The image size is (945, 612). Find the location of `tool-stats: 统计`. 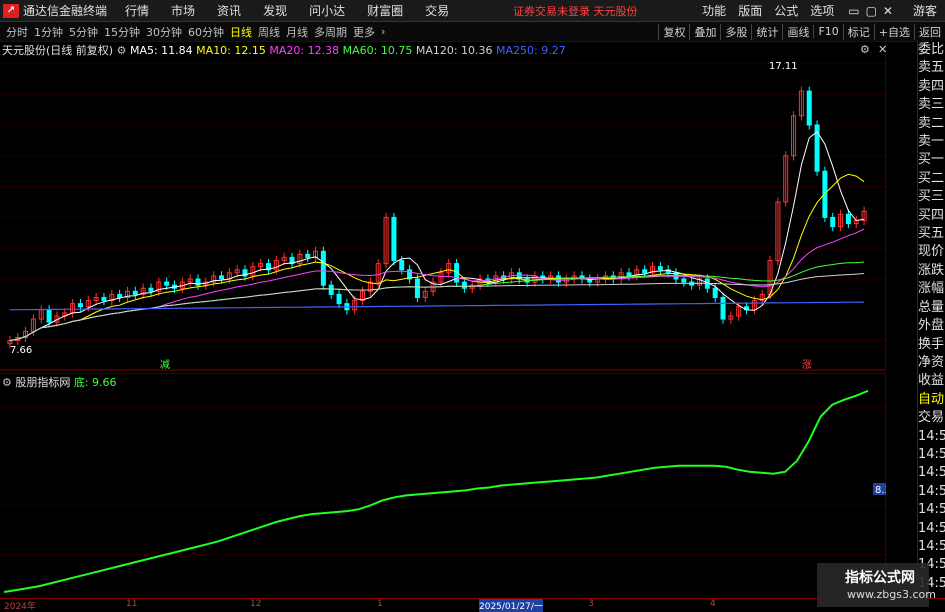

tool-stats: 统计 is located at coordinates (766, 31).